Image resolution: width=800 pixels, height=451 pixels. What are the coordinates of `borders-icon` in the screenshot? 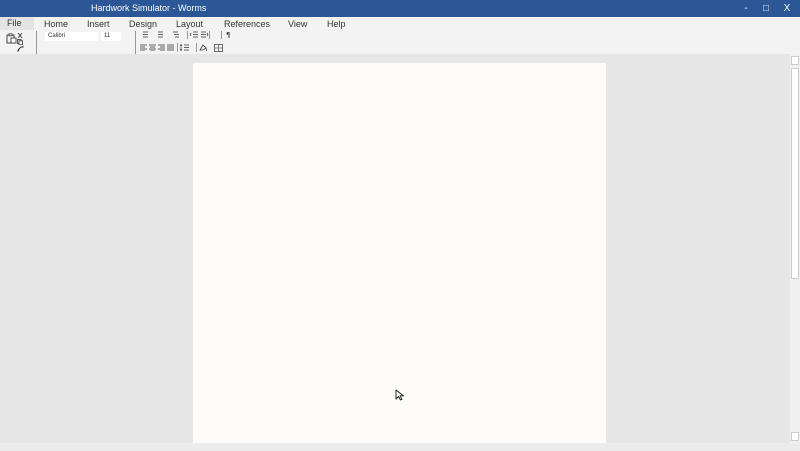 It's located at (218, 48).